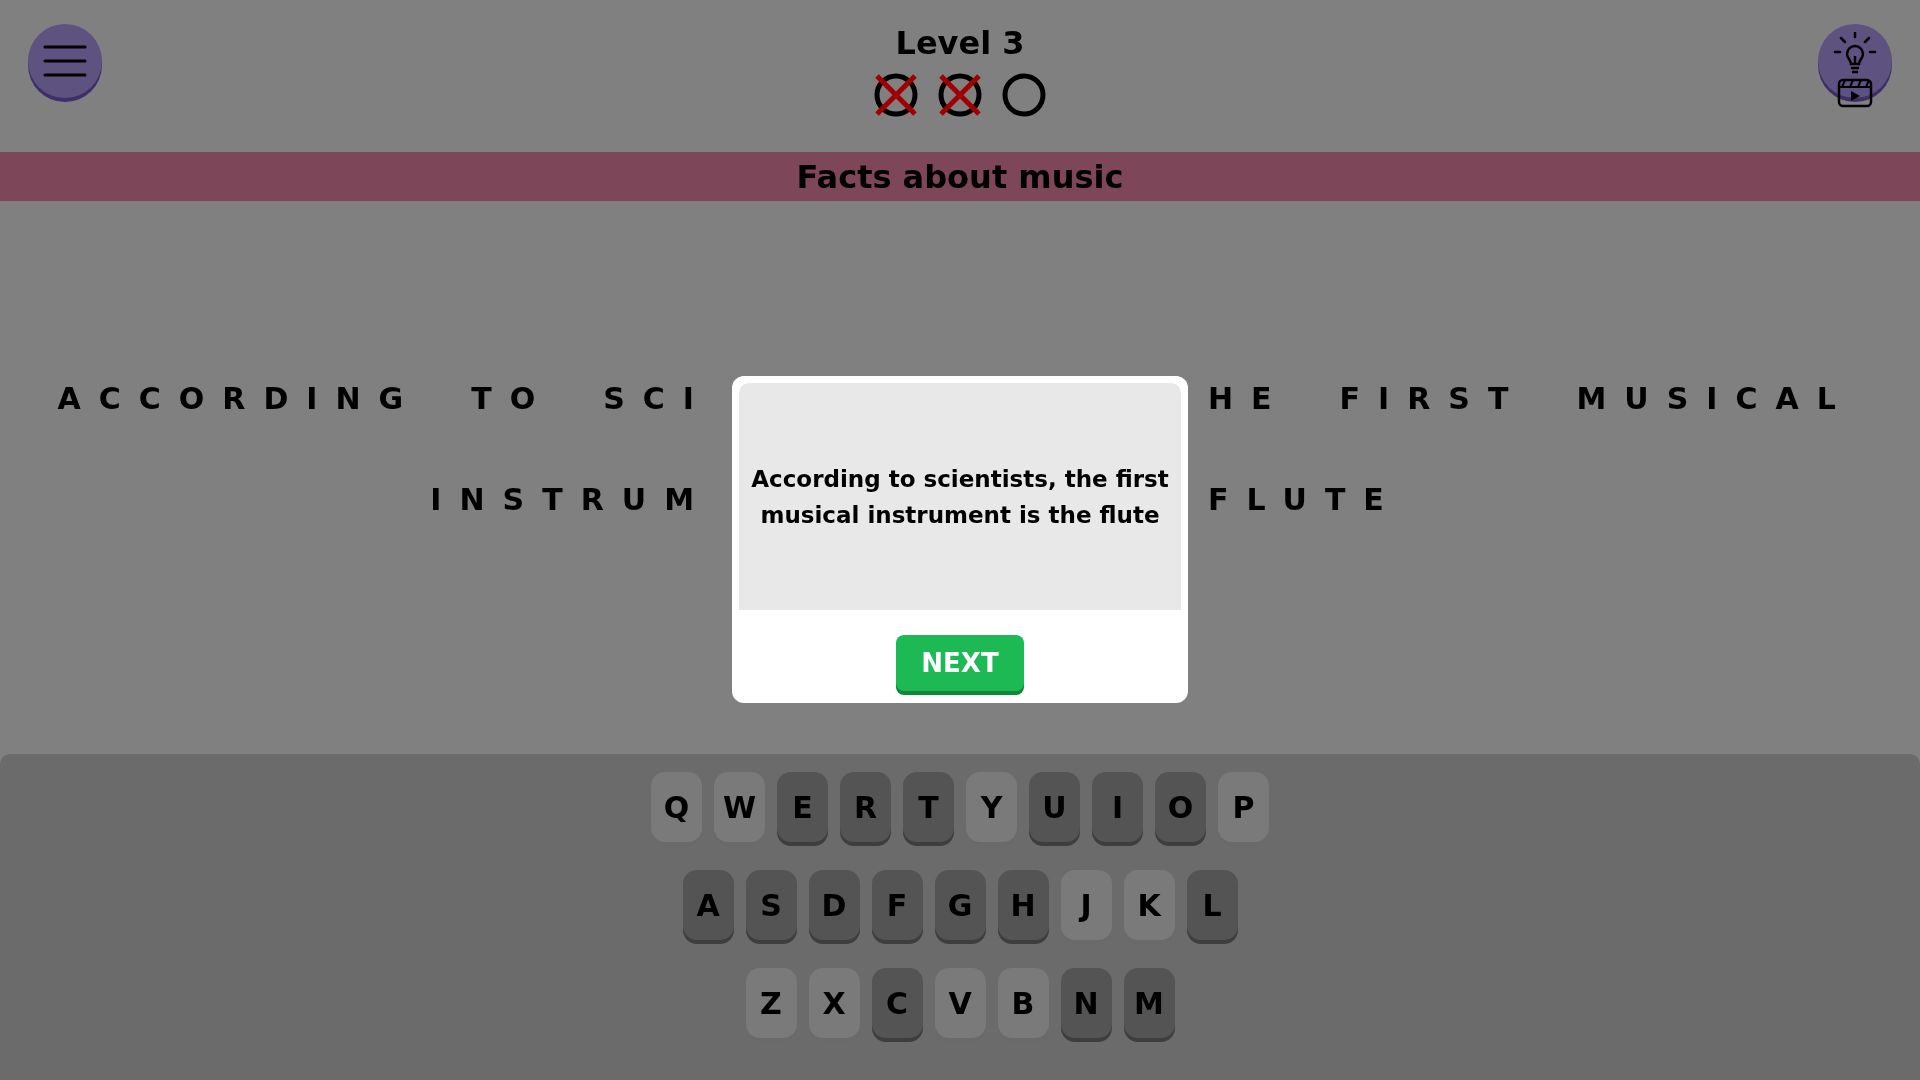 Image resolution: width=1920 pixels, height=1080 pixels. I want to click on puzzle-word: FLUTE, so click(1305, 499).